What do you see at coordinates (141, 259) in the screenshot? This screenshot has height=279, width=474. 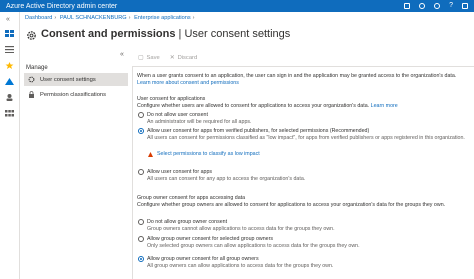 I see `radio-all-group-owners` at bounding box center [141, 259].